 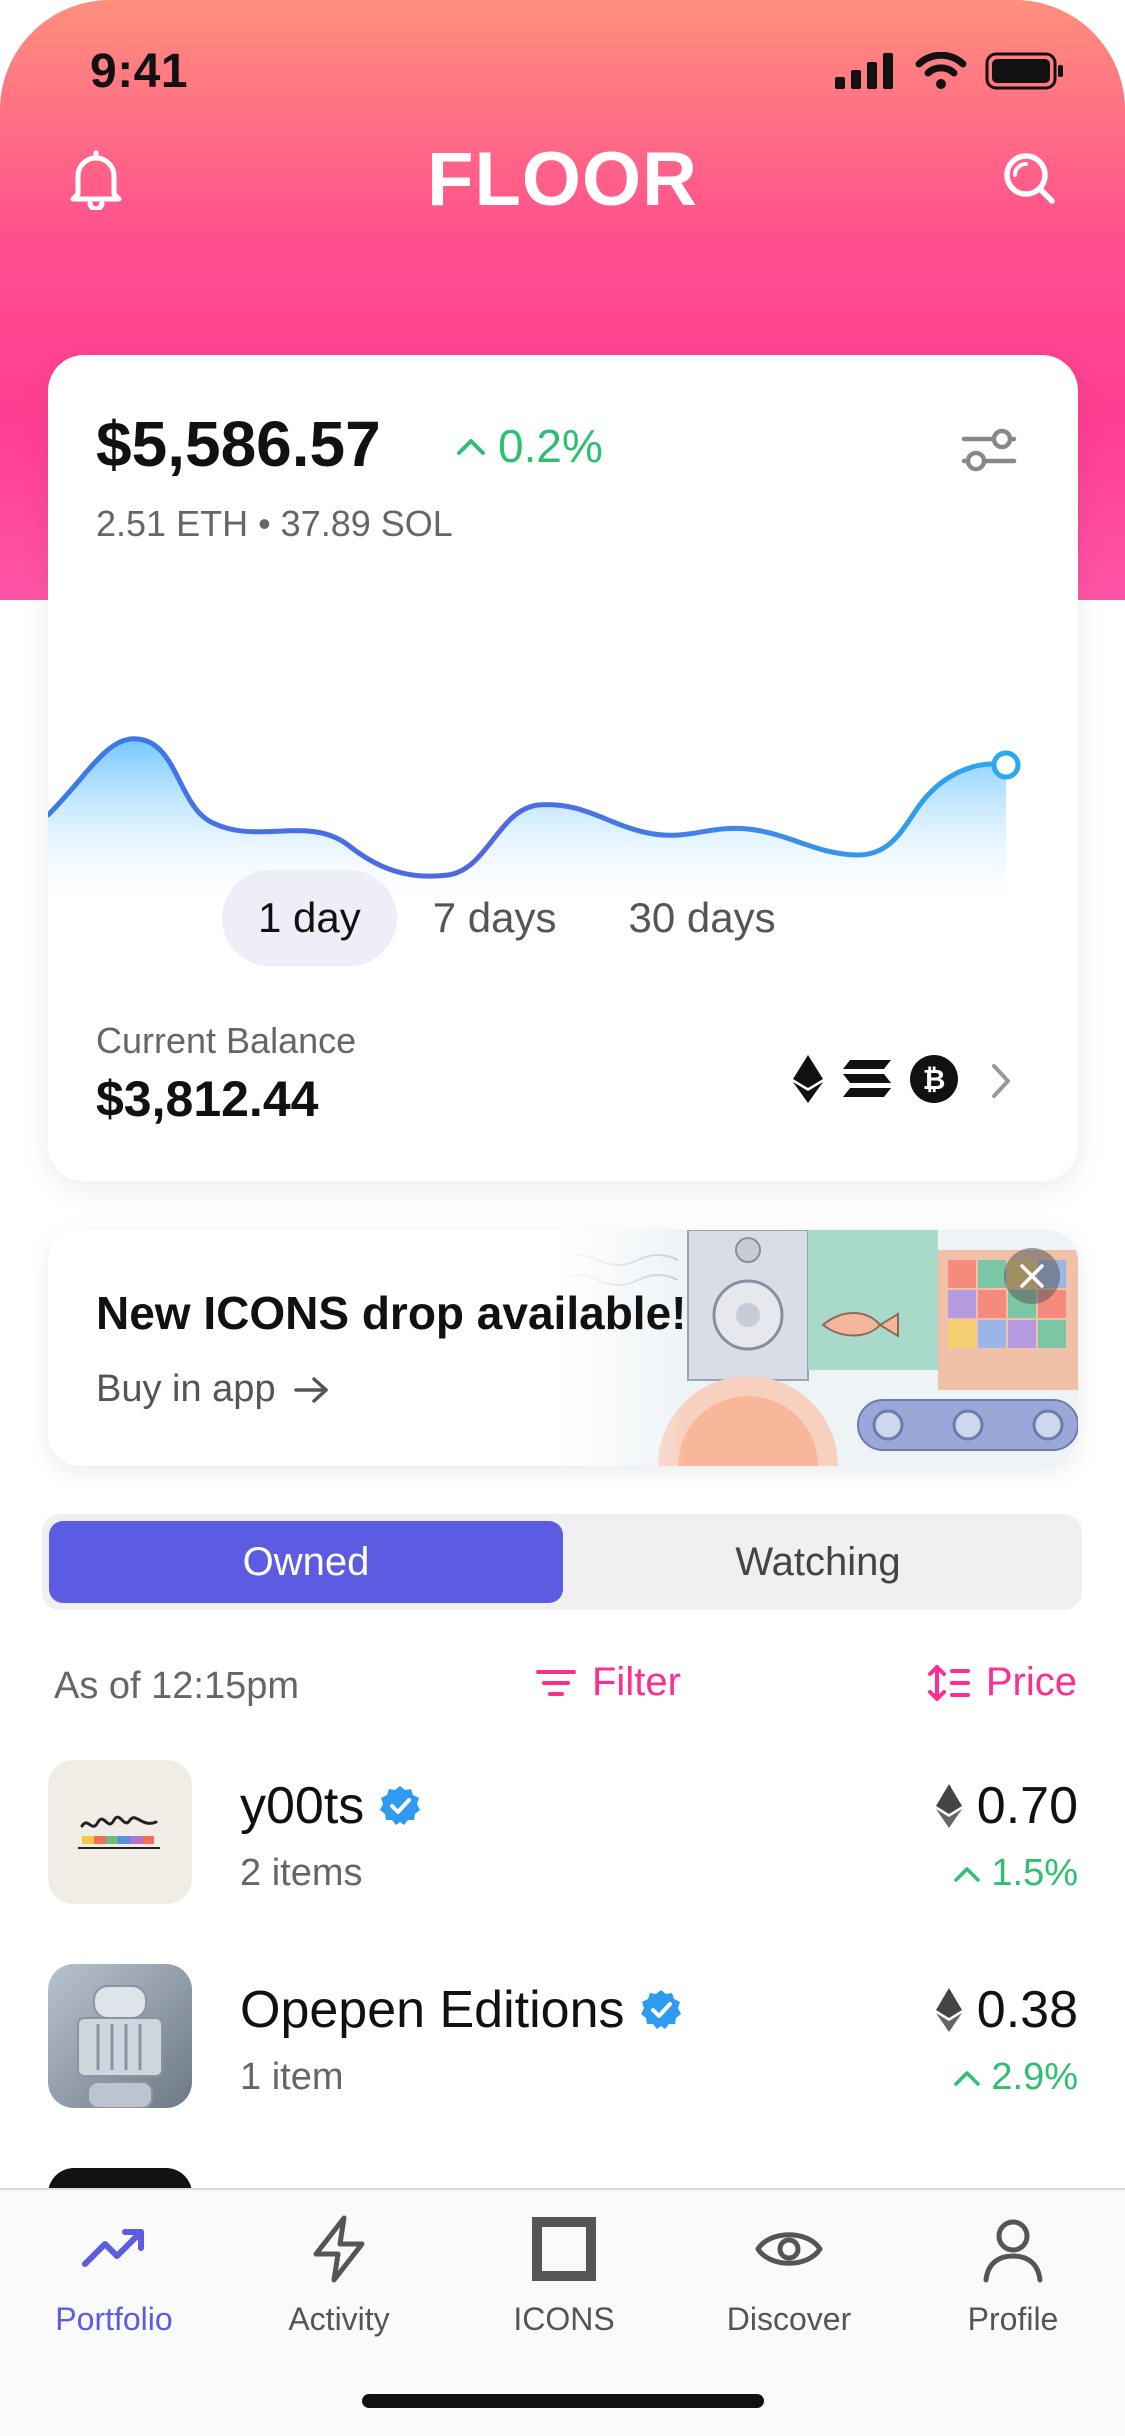 I want to click on time-range-selector: 1 day 7 days 30 days, so click(x=517, y=918).